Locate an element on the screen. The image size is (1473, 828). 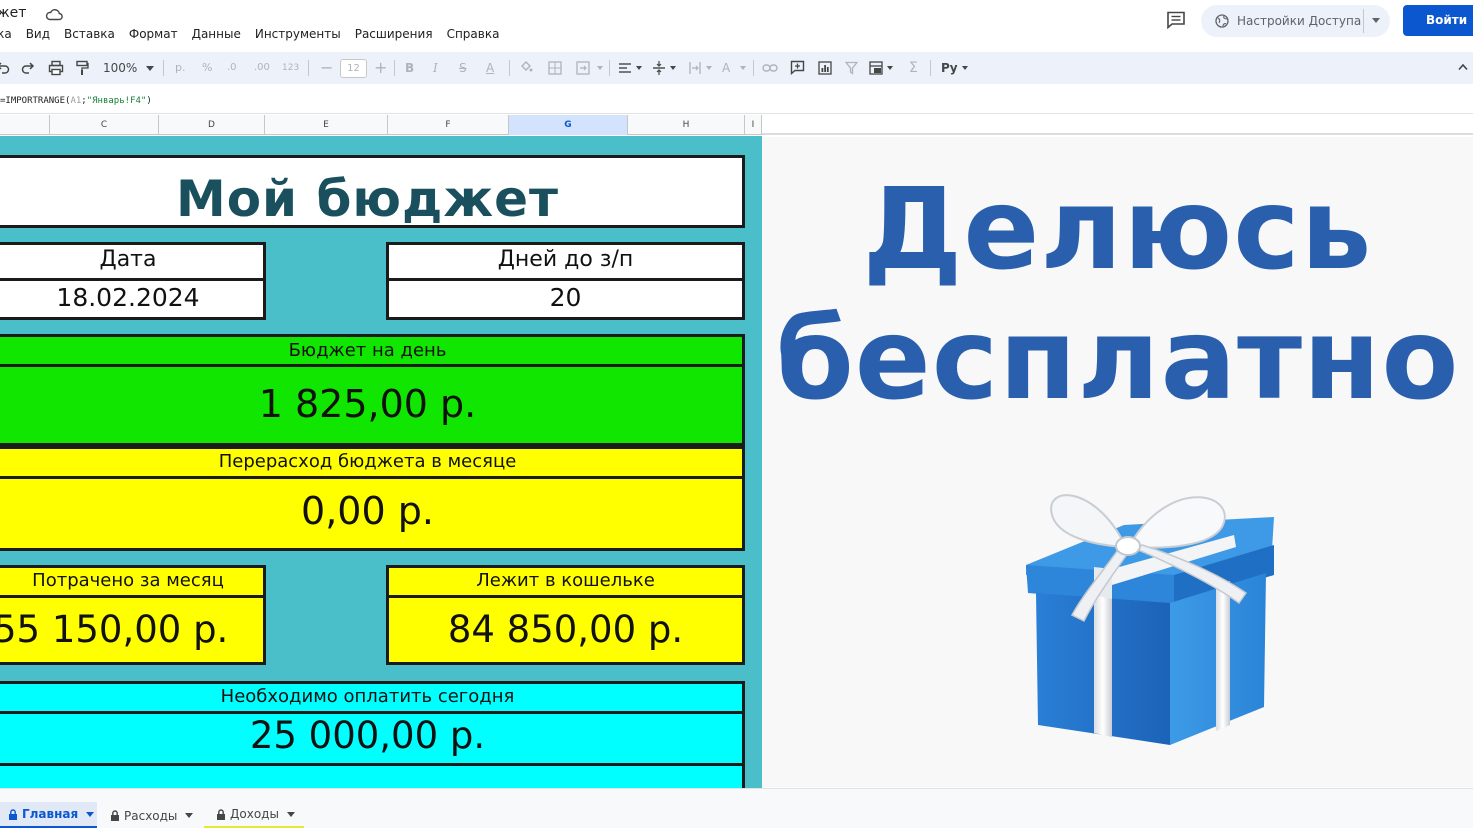
menu-tools: Инструменты is located at coordinates (298, 34).